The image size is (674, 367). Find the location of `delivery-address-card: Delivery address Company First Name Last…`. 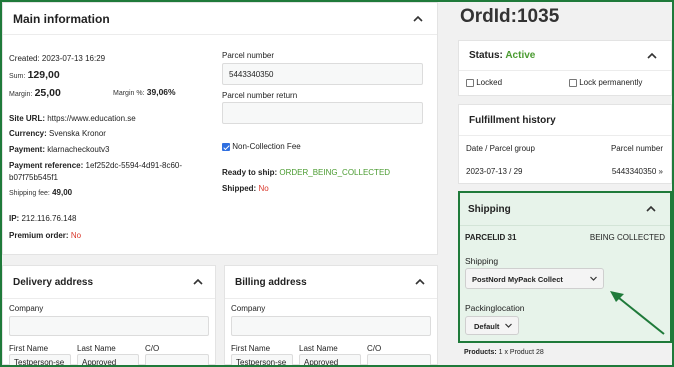

delivery-address-card: Delivery address Company First Name Last… is located at coordinates (109, 316).